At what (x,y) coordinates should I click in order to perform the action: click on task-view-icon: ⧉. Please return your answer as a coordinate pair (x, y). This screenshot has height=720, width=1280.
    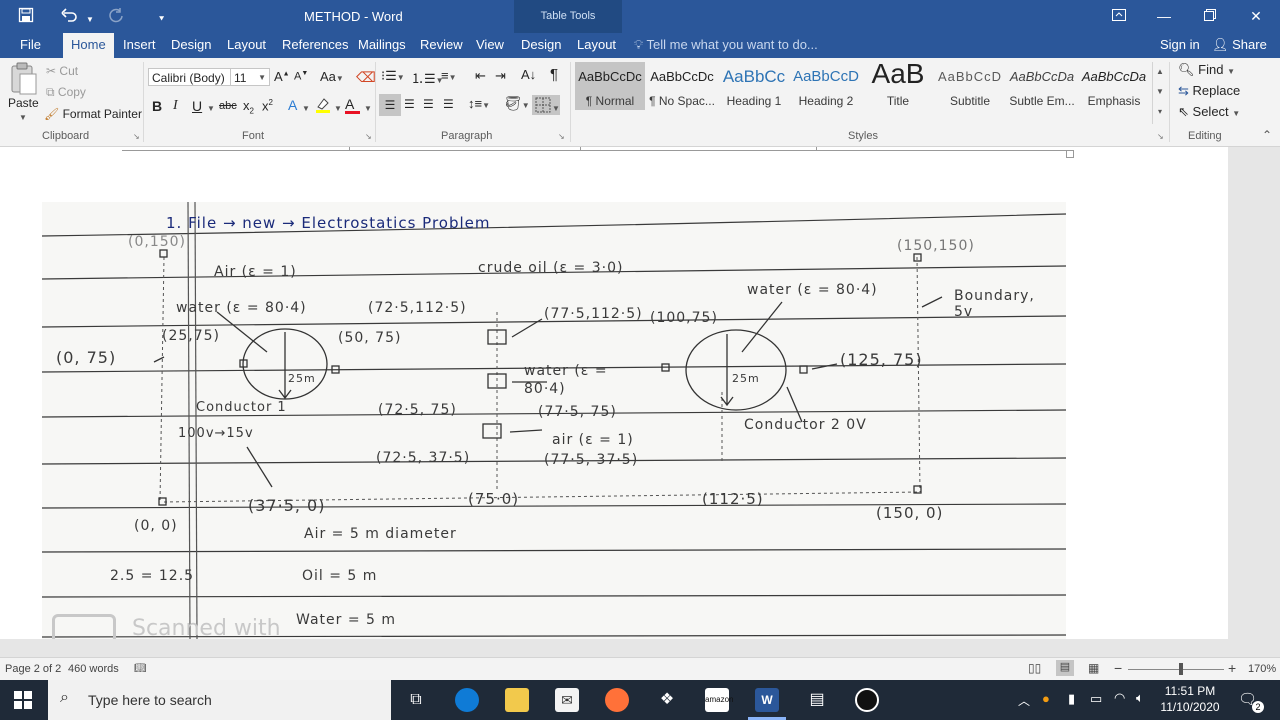
    Looking at the image, I should click on (416, 700).